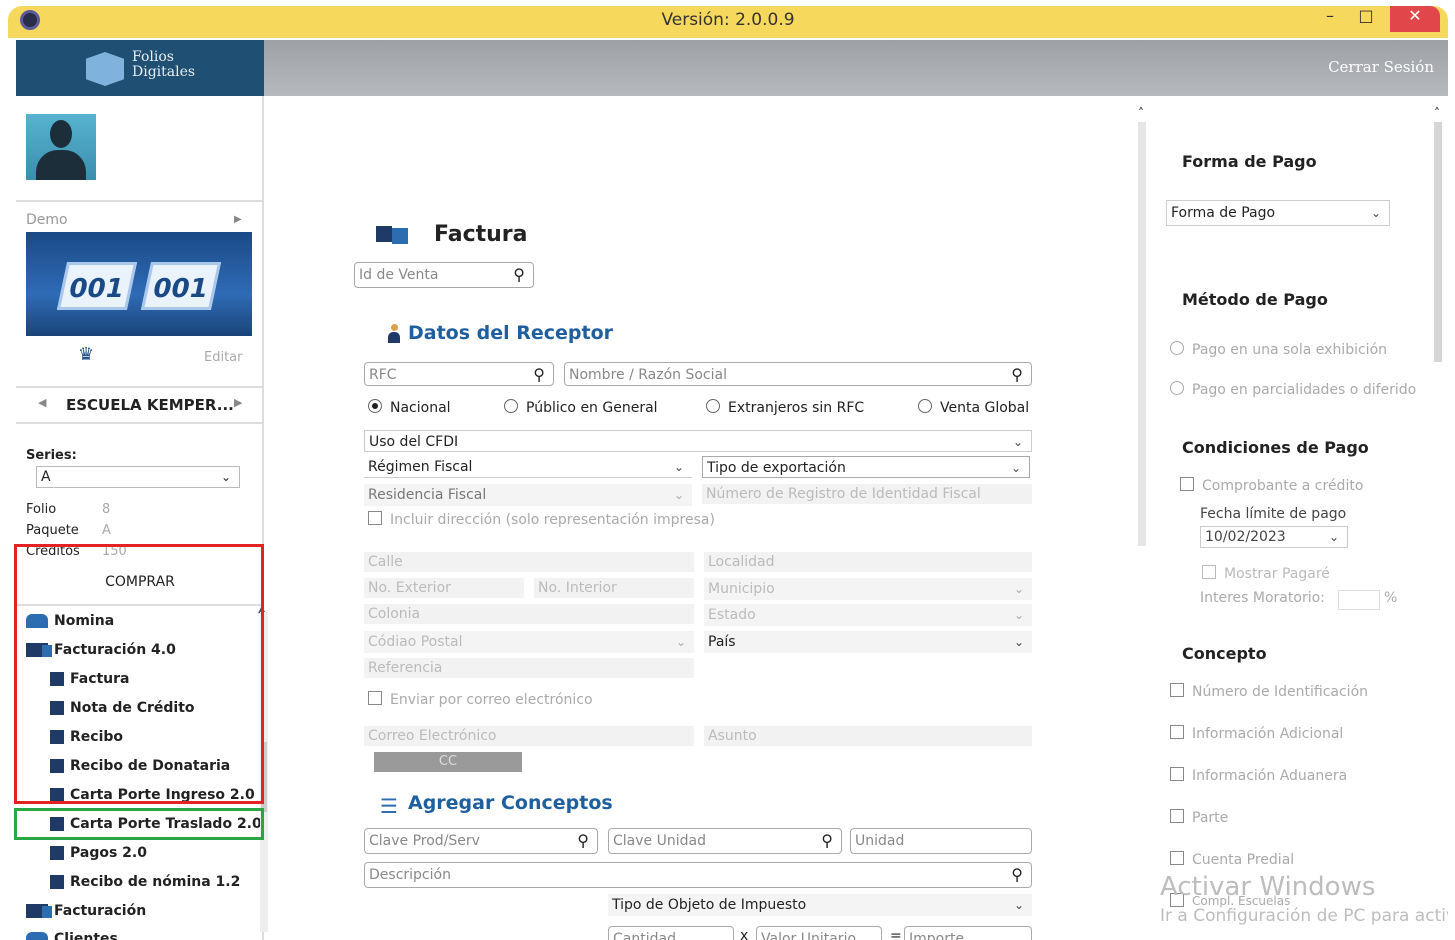  What do you see at coordinates (528, 467) in the screenshot?
I see `regimen-select: Régimen Fiscal ⌄` at bounding box center [528, 467].